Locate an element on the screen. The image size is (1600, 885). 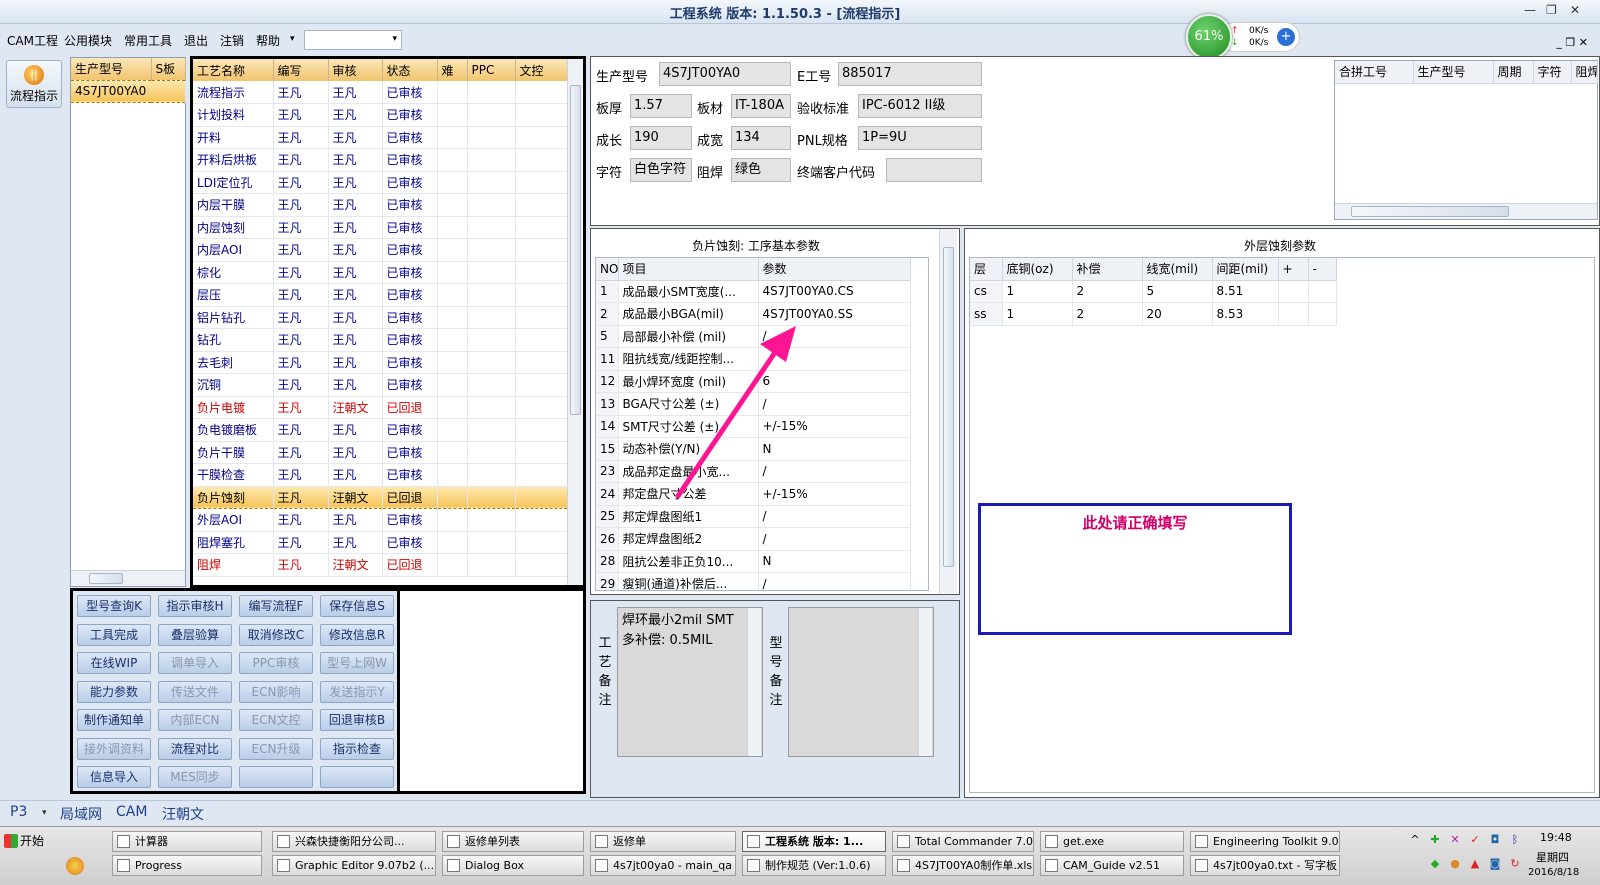
action-button: 取消修改C is located at coordinates (276, 634).